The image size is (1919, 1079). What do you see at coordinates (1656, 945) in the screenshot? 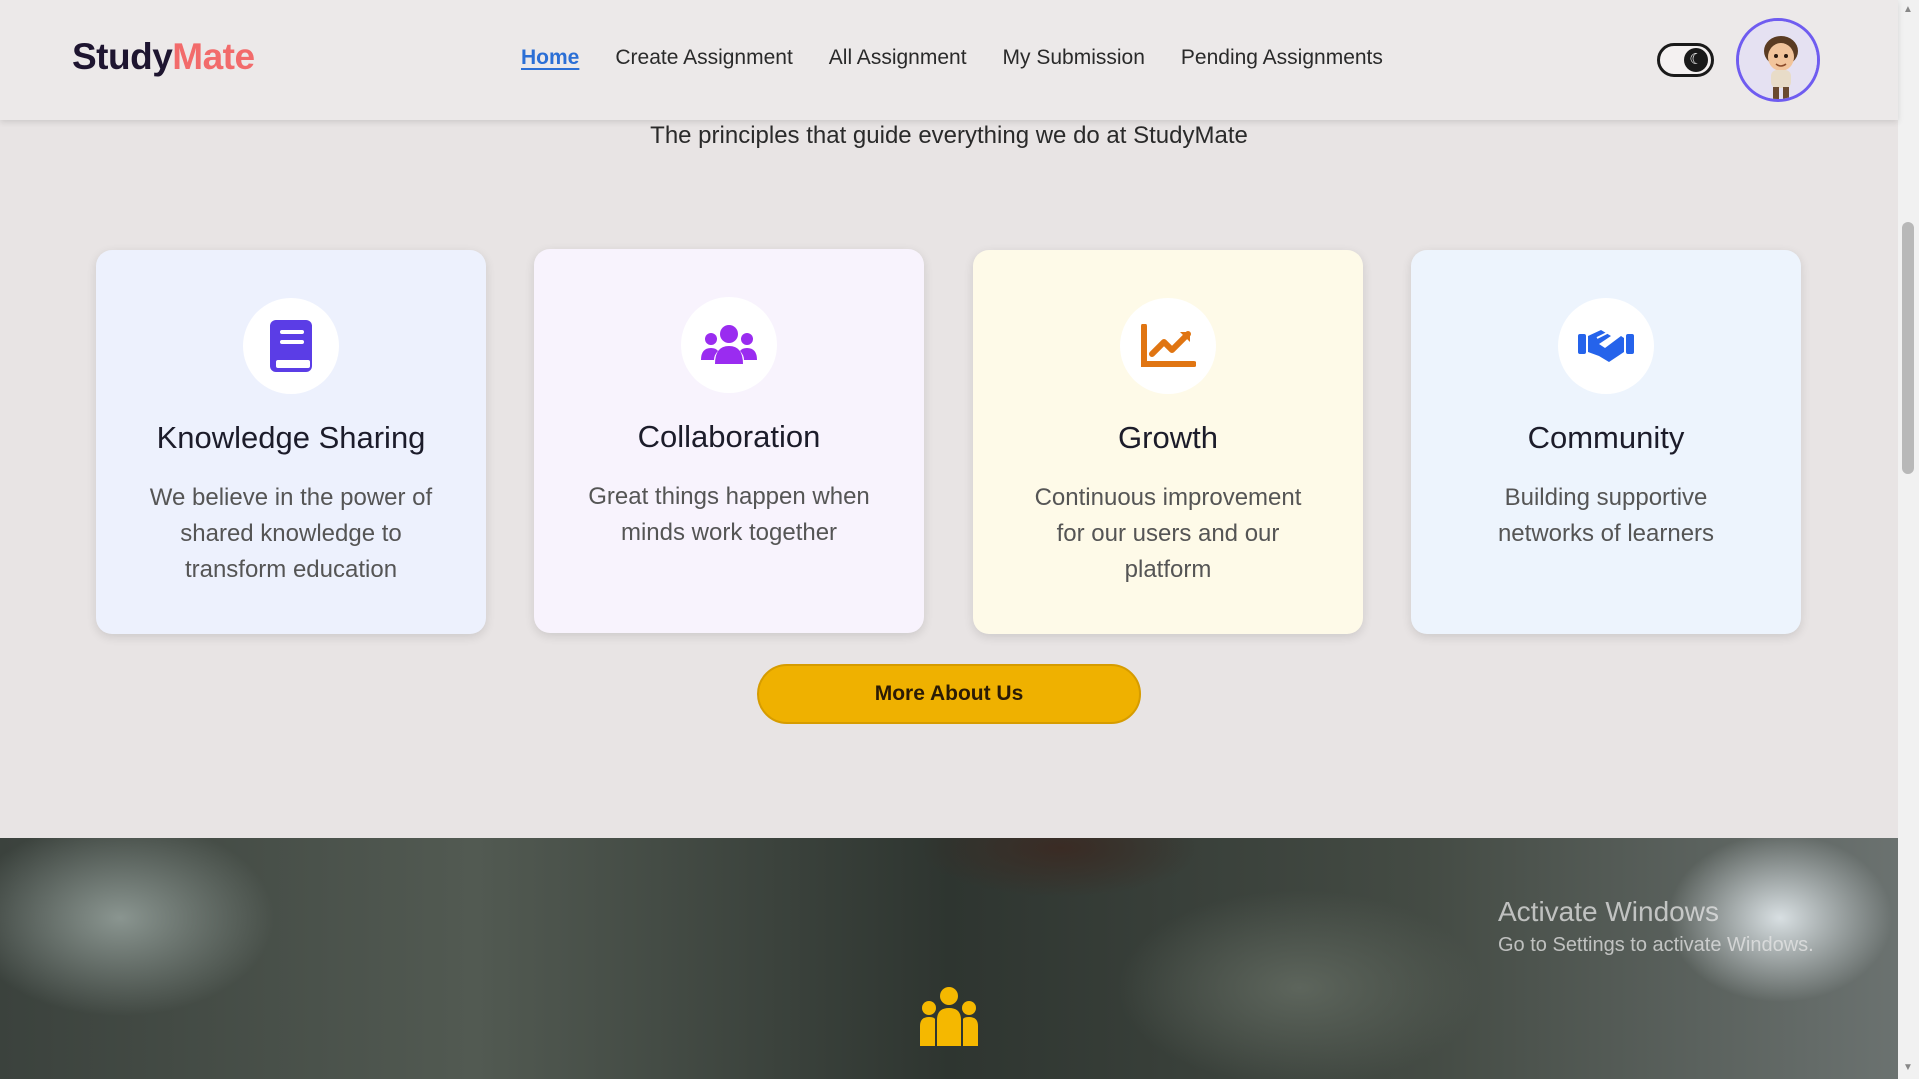
I see `watermark-subtitle: Go to Settings to activate Windows.` at bounding box center [1656, 945].